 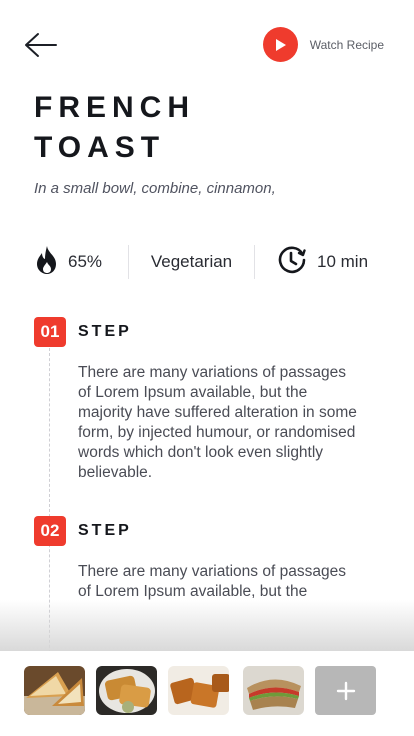 I want to click on time-value: 10 min, so click(x=343, y=261).